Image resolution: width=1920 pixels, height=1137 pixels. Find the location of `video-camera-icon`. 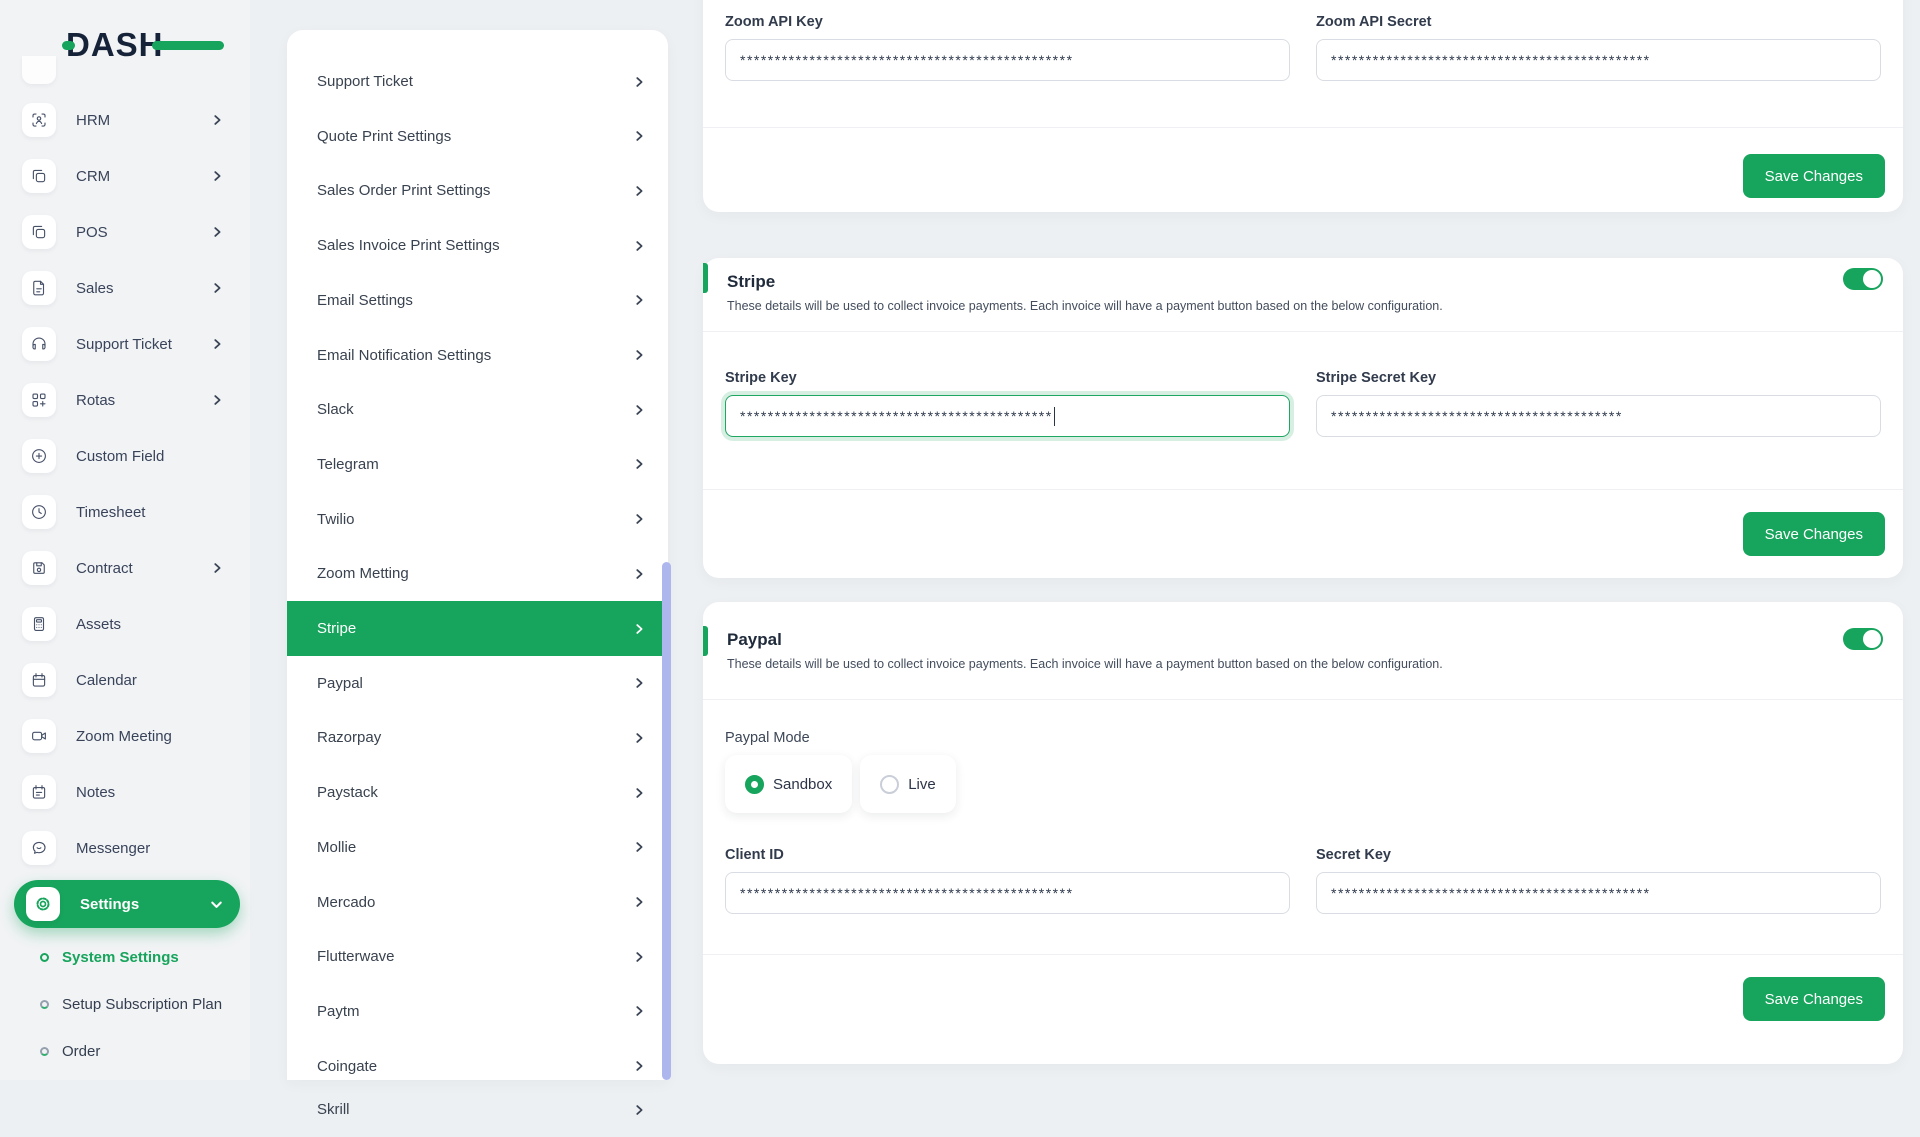

video-camera-icon is located at coordinates (39, 736).